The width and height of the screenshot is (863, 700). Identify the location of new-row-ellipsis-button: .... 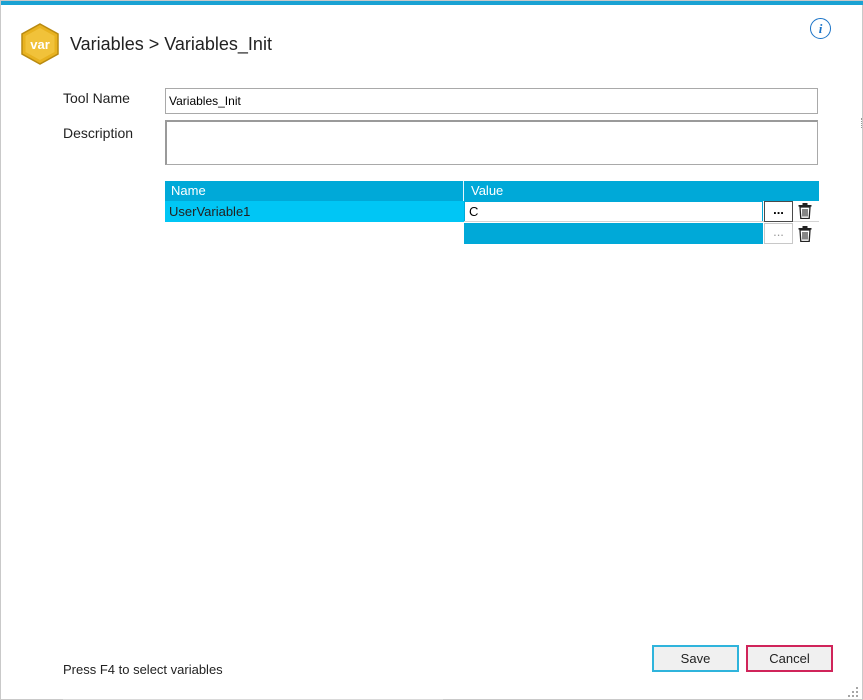
(778, 233).